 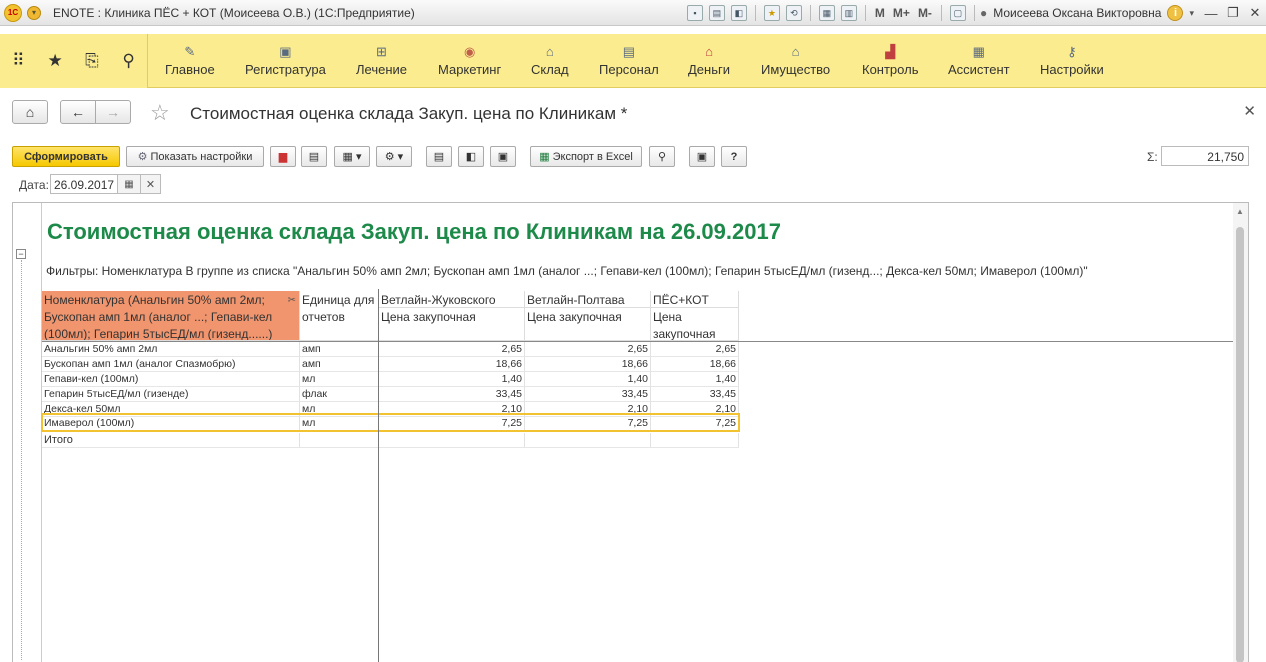 I want to click on date-input: 26.09.2017, so click(x=84, y=184).